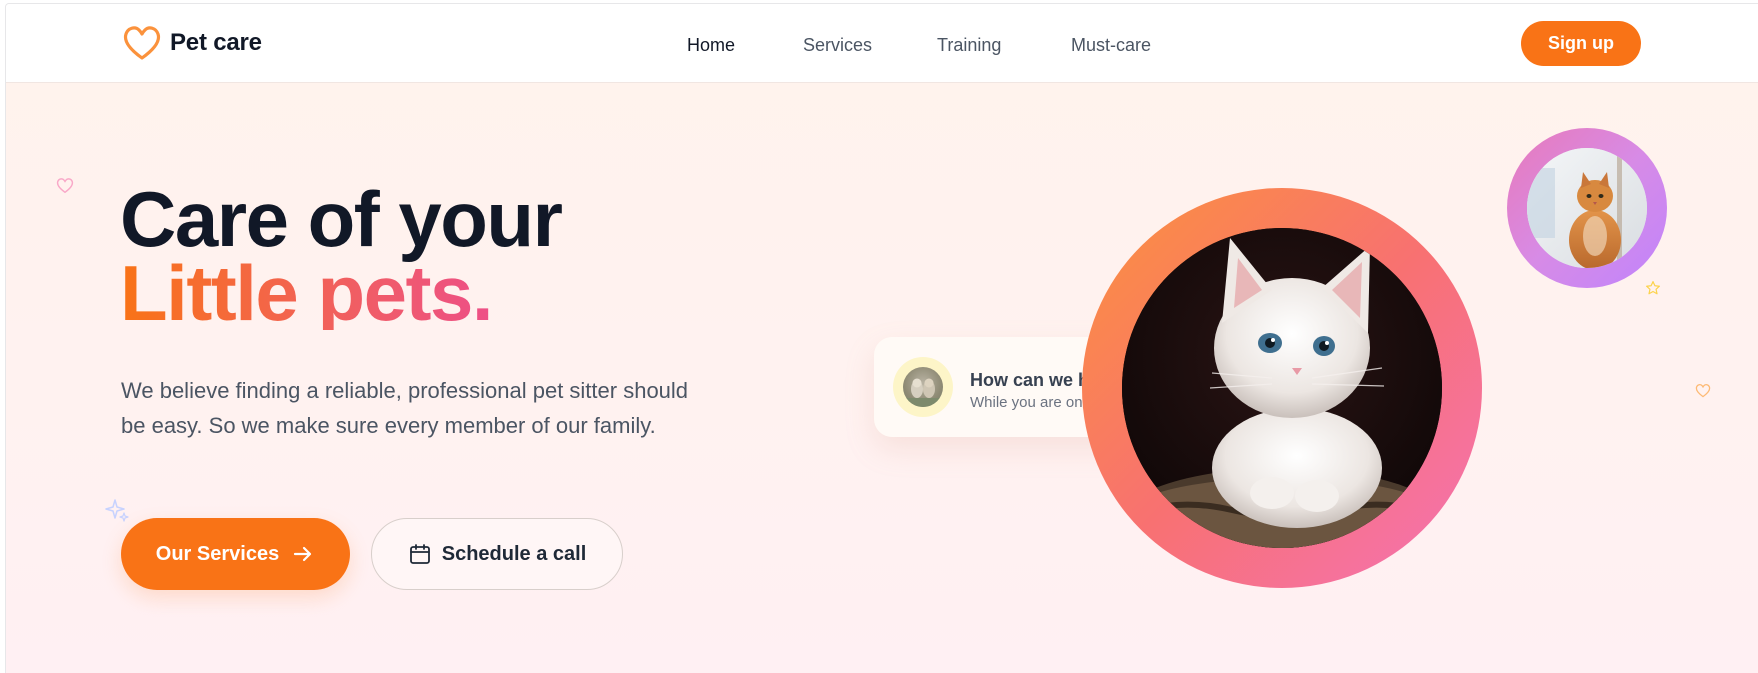  I want to click on main-nav: Home Services Training Must-care, so click(882, 43).